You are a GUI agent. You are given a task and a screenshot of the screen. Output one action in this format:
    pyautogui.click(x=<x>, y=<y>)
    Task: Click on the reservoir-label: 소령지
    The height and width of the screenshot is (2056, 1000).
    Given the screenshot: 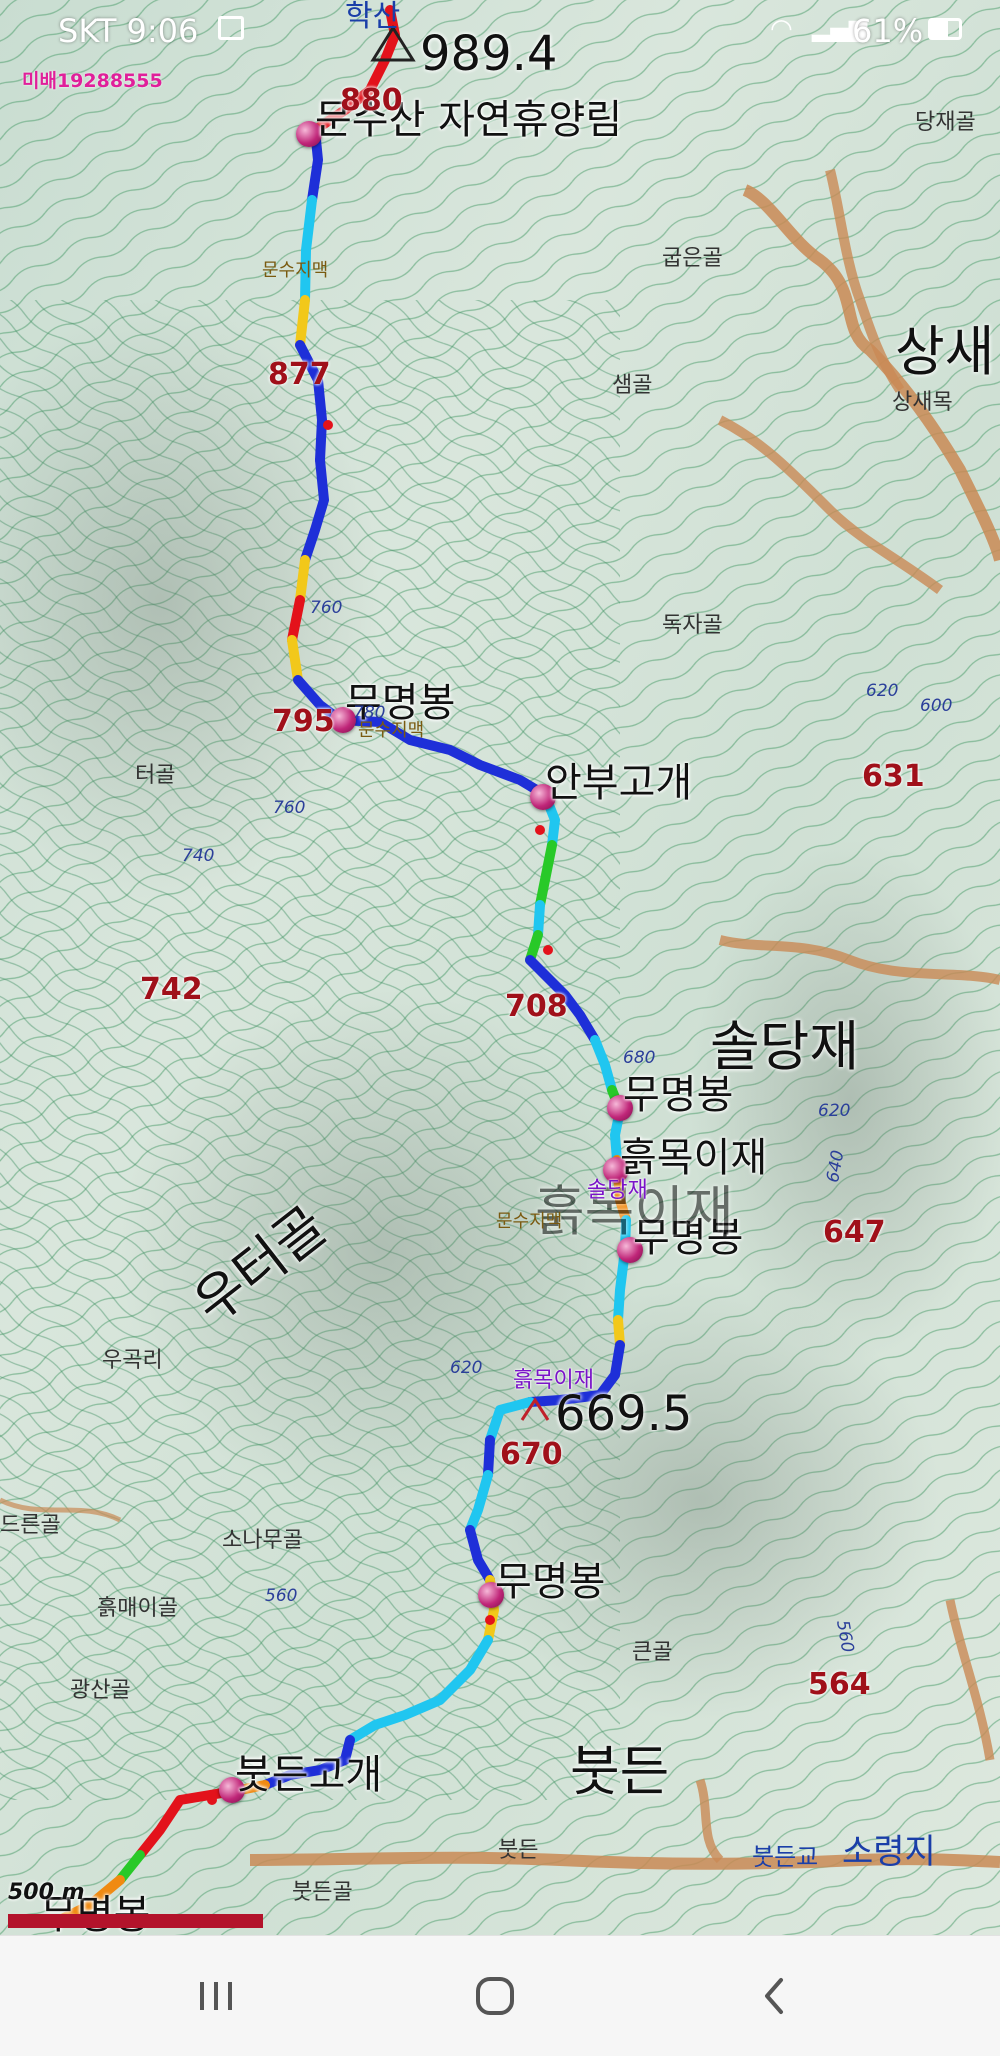 What is the action you would take?
    pyautogui.click(x=889, y=1852)
    